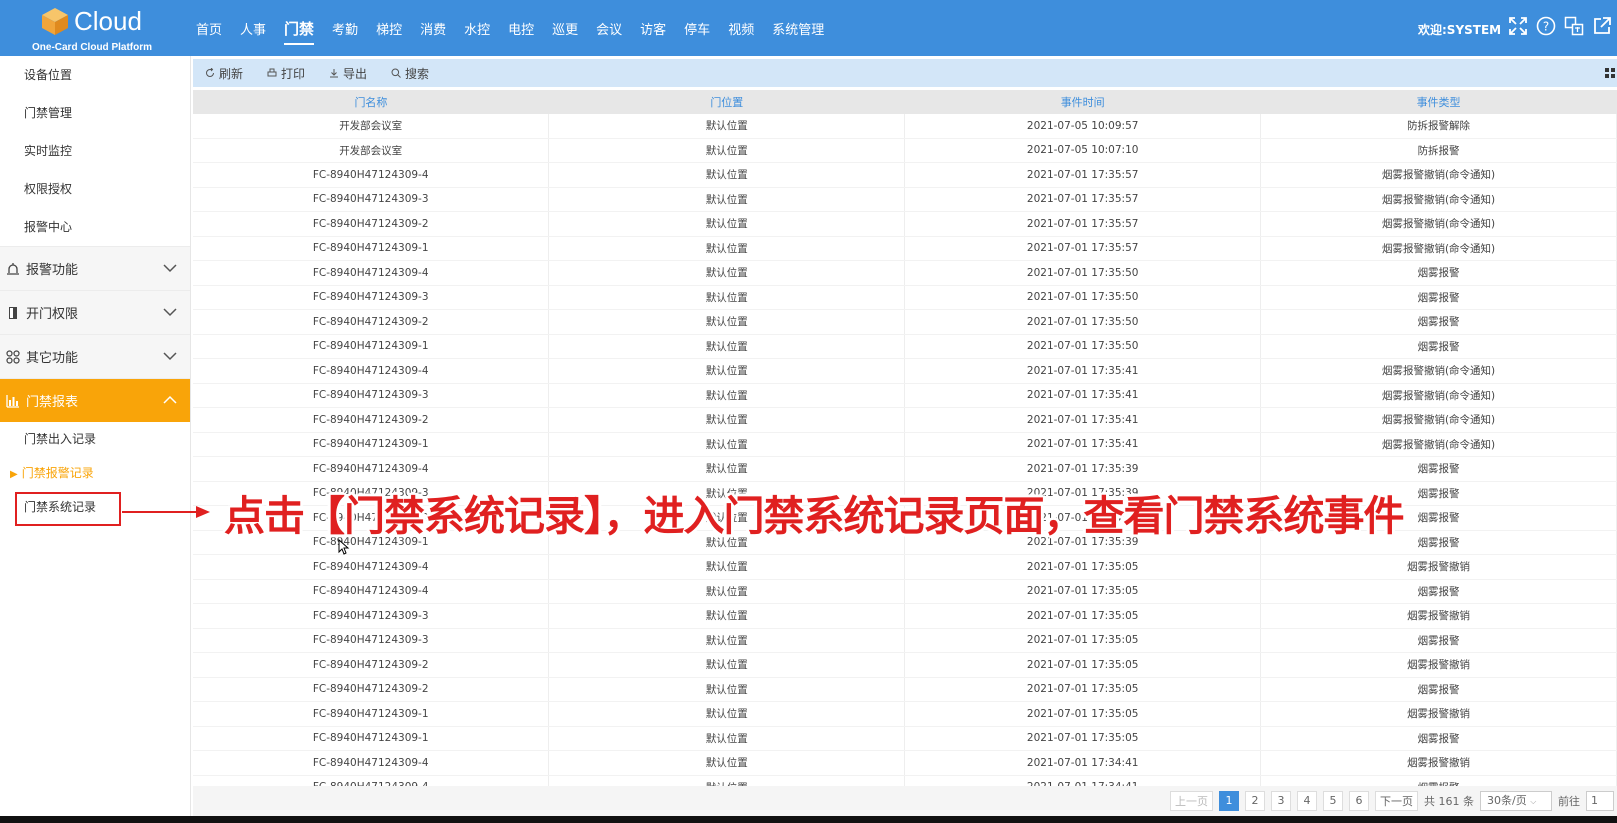 Image resolution: width=1617 pixels, height=823 pixels. I want to click on sidebar-item-door-management: 门禁管理, so click(95, 113).